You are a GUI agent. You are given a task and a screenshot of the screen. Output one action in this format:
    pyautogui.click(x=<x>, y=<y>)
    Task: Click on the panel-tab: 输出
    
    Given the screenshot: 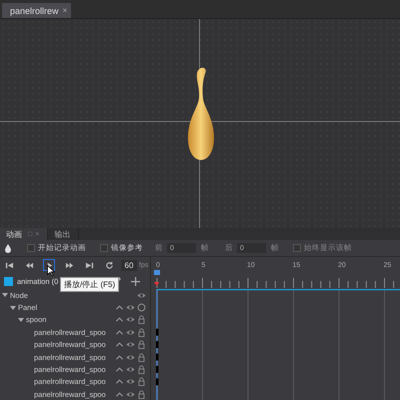 What is the action you would take?
    pyautogui.click(x=64, y=234)
    